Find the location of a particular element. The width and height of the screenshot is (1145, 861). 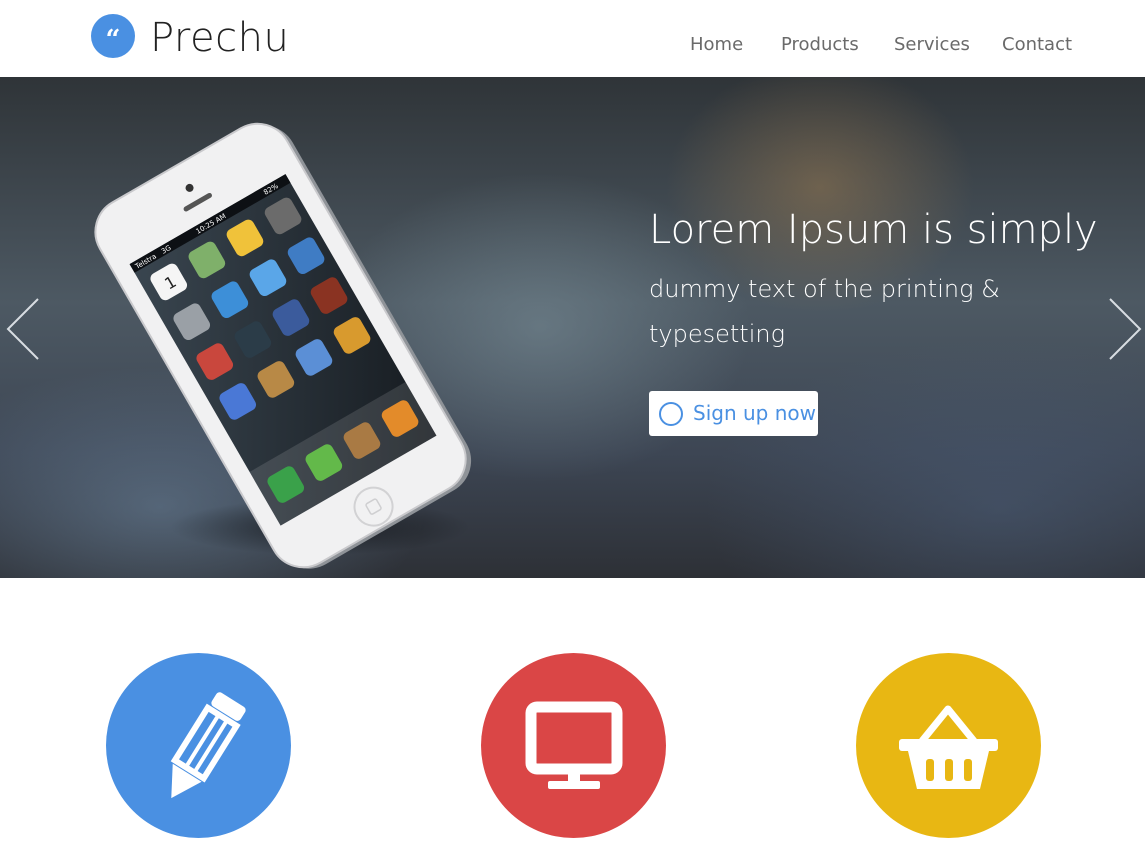

monitor-icon is located at coordinates (574, 745).